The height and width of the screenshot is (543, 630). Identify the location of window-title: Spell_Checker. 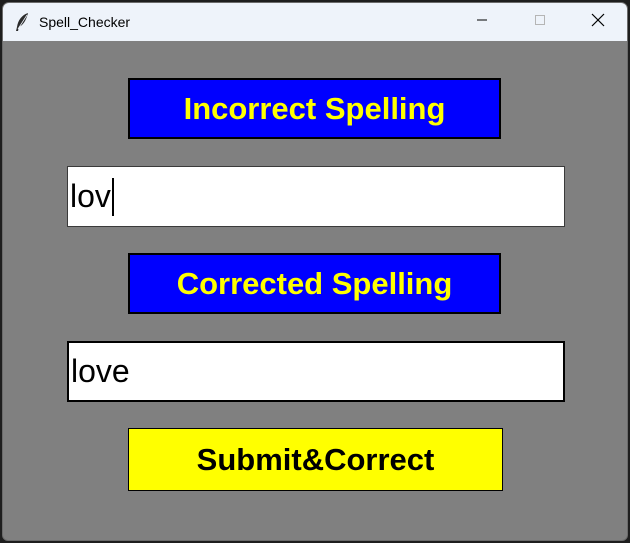
(85, 22).